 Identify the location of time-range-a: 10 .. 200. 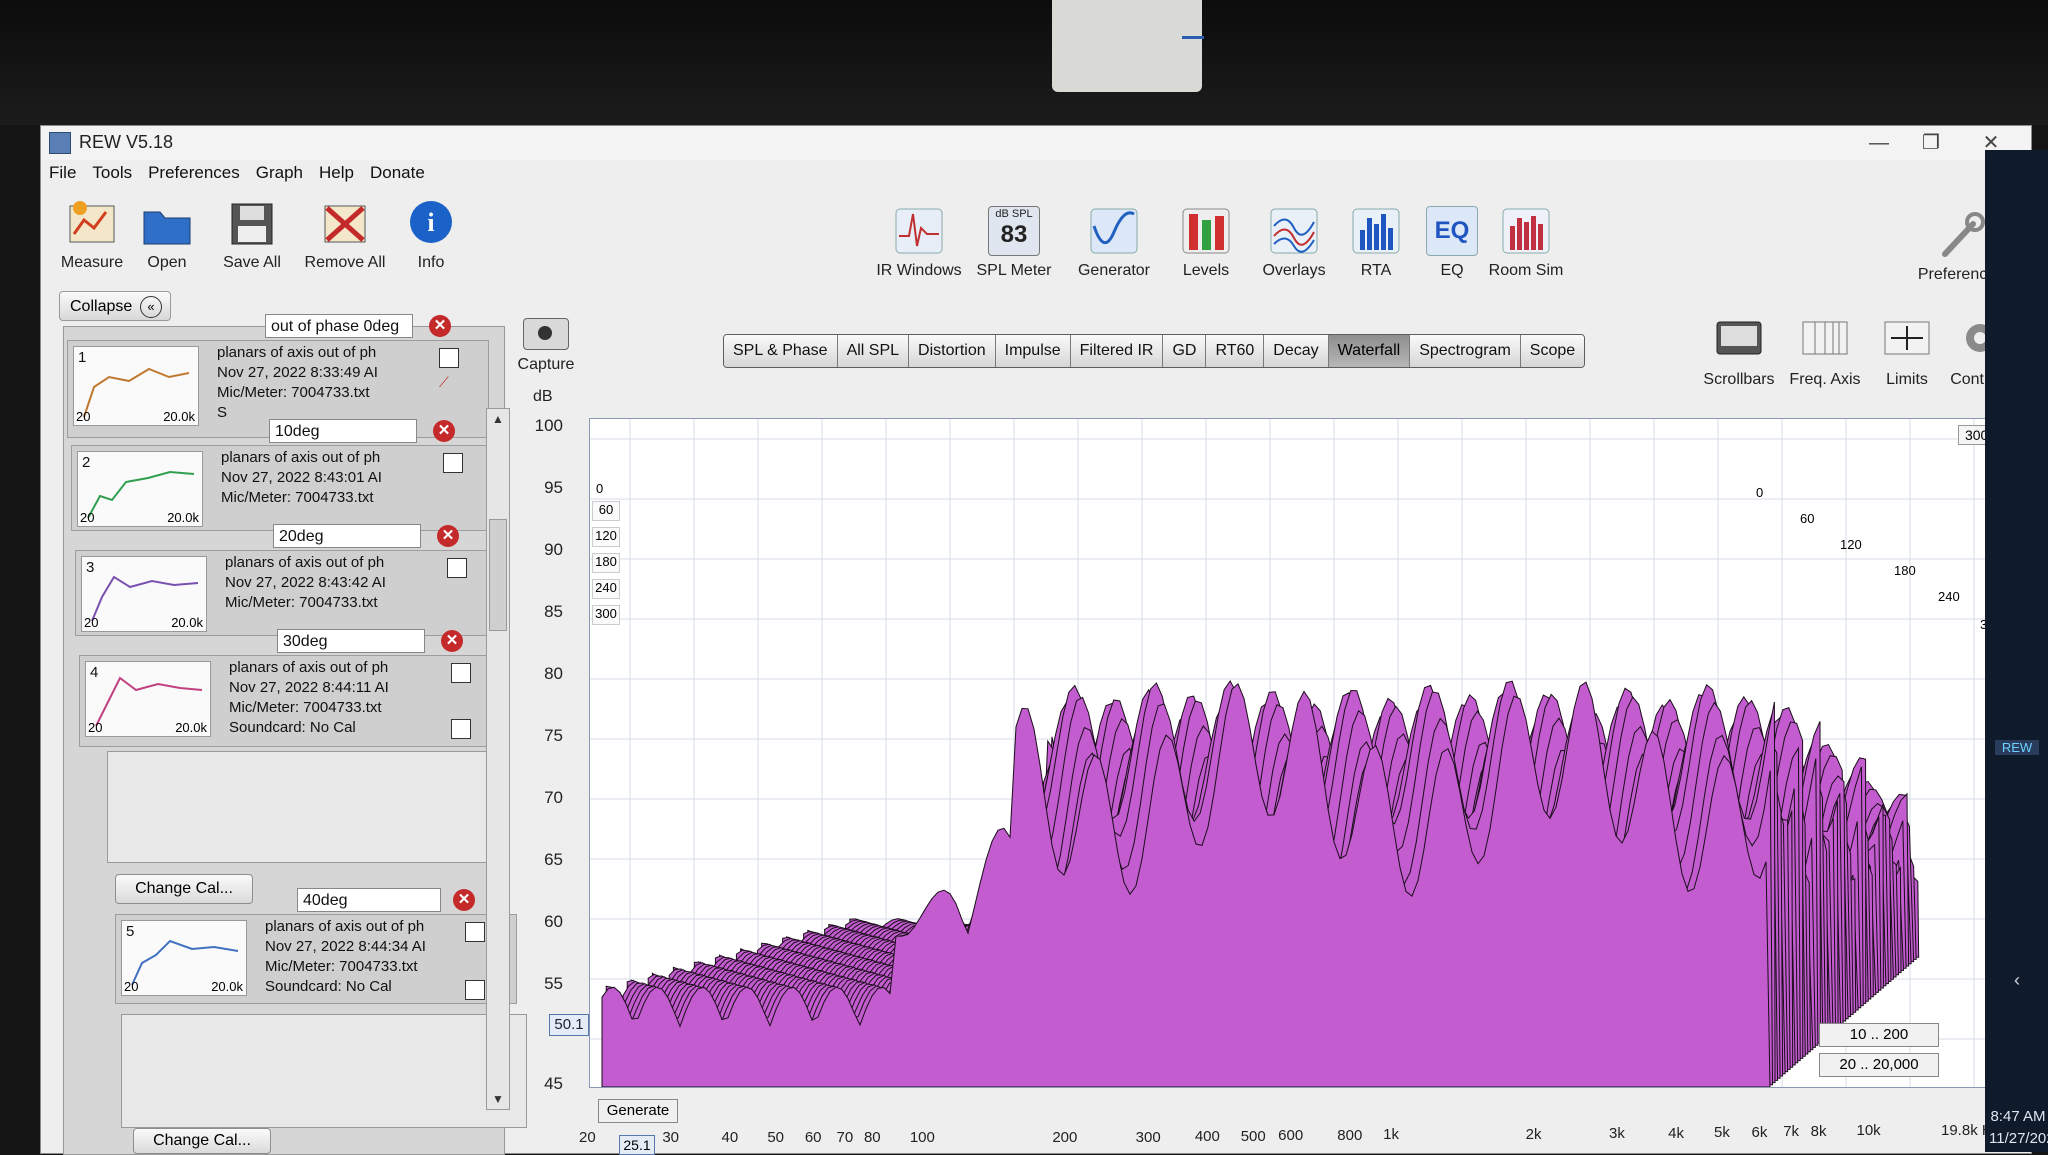
(1879, 1035).